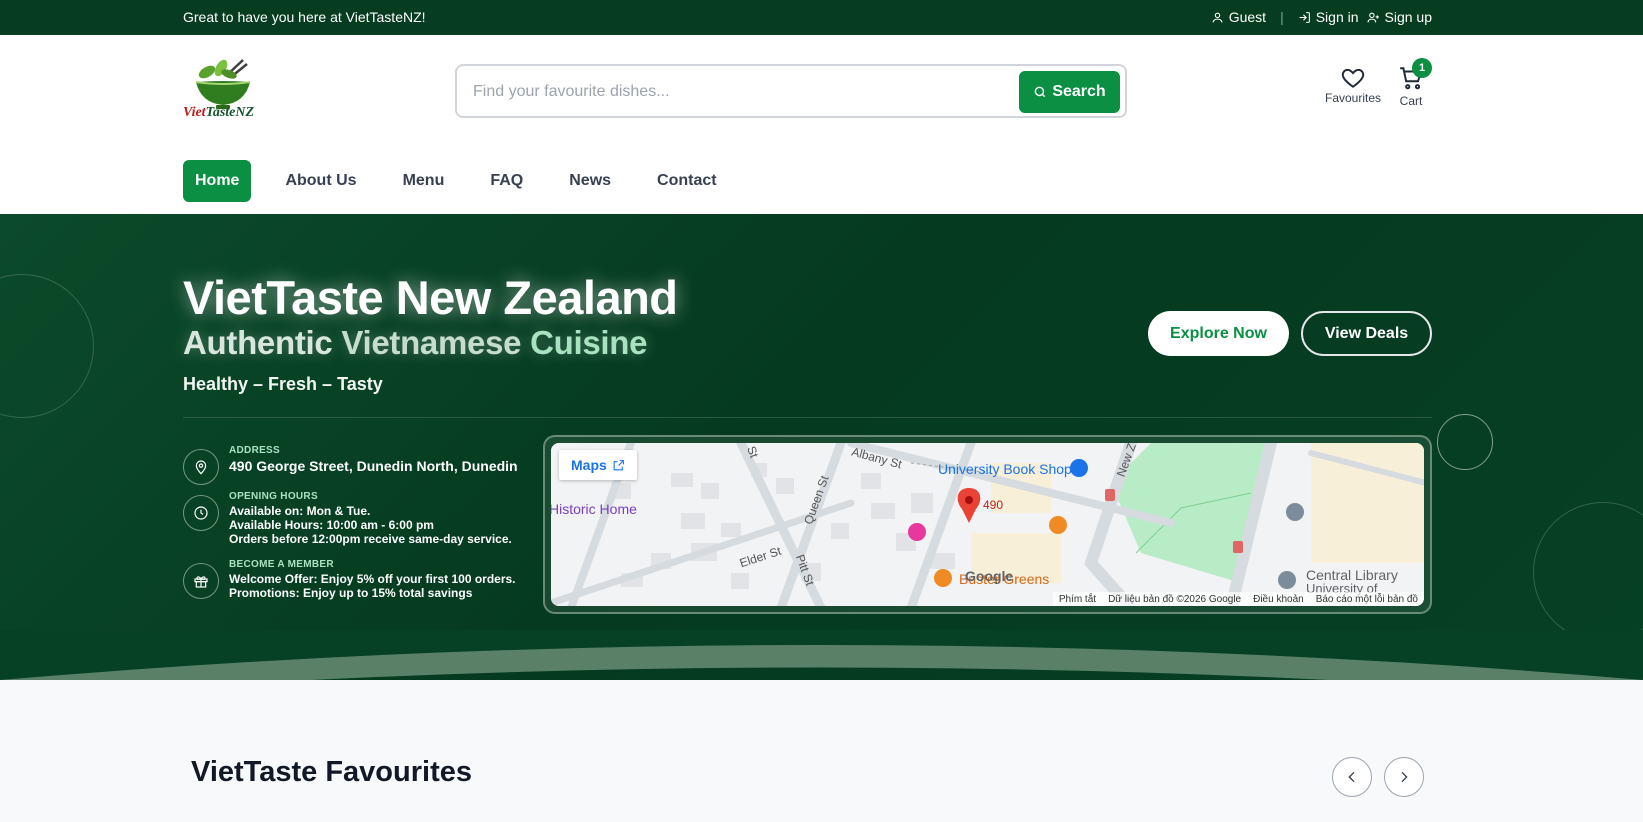  What do you see at coordinates (1367, 599) in the screenshot?
I see `map-report-link: Báo cáo một lỗi bản đồ` at bounding box center [1367, 599].